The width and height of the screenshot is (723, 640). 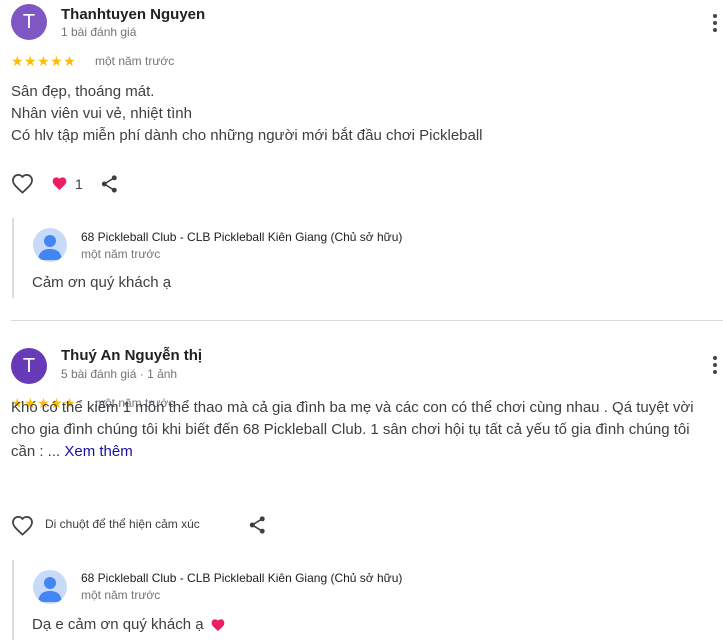 I want to click on see-more-link: Xem thêm, so click(x=98, y=451).